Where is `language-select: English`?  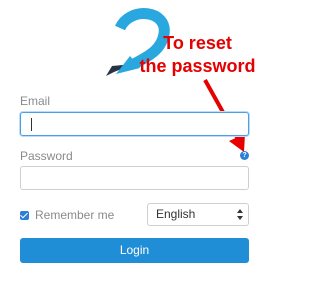 language-select: English is located at coordinates (198, 214).